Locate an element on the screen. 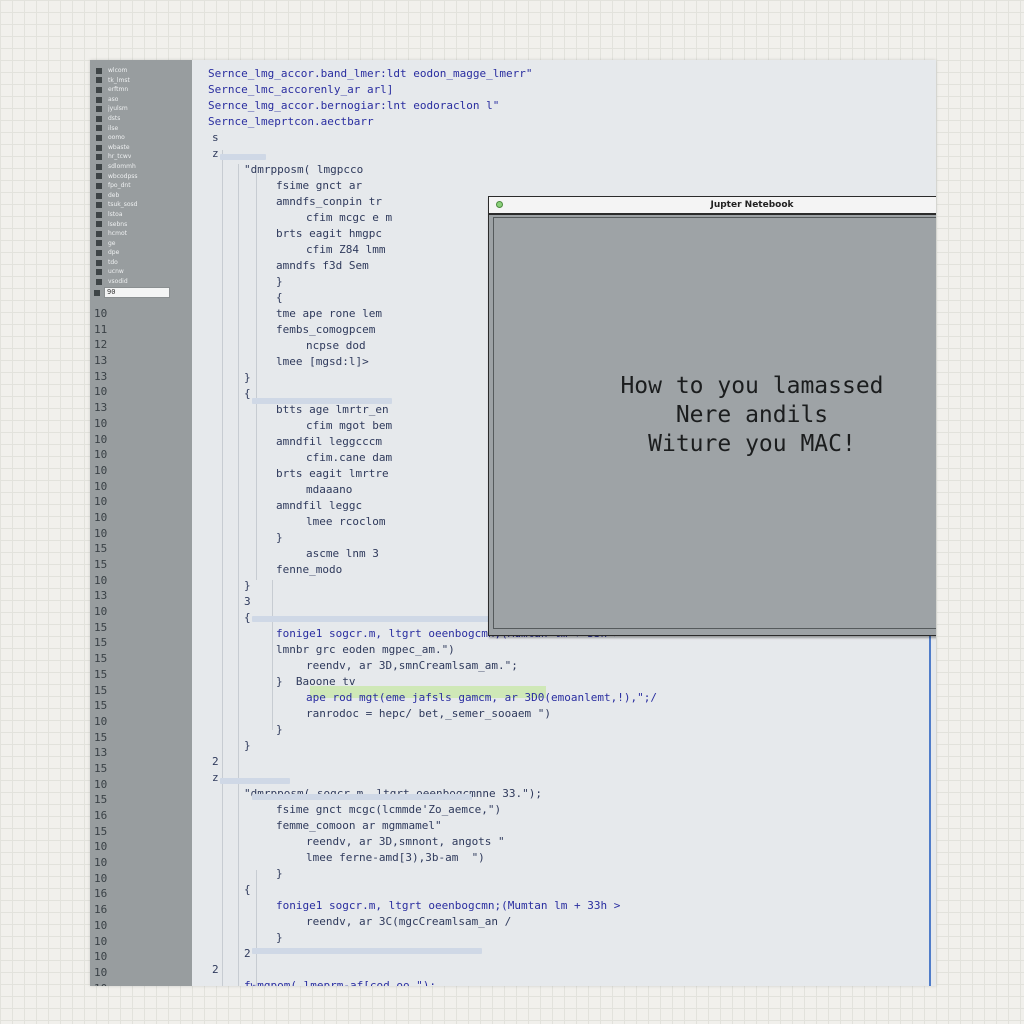 Image resolution: width=1024 pixels, height=1024 pixels. notebook-titlebar: Jupter Netebook is located at coordinates (712, 206).